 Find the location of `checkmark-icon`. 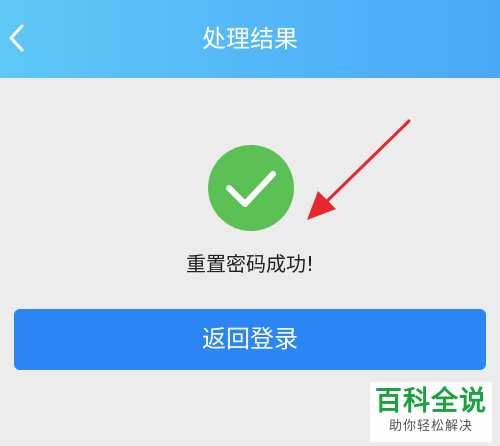

checkmark-icon is located at coordinates (251, 189).